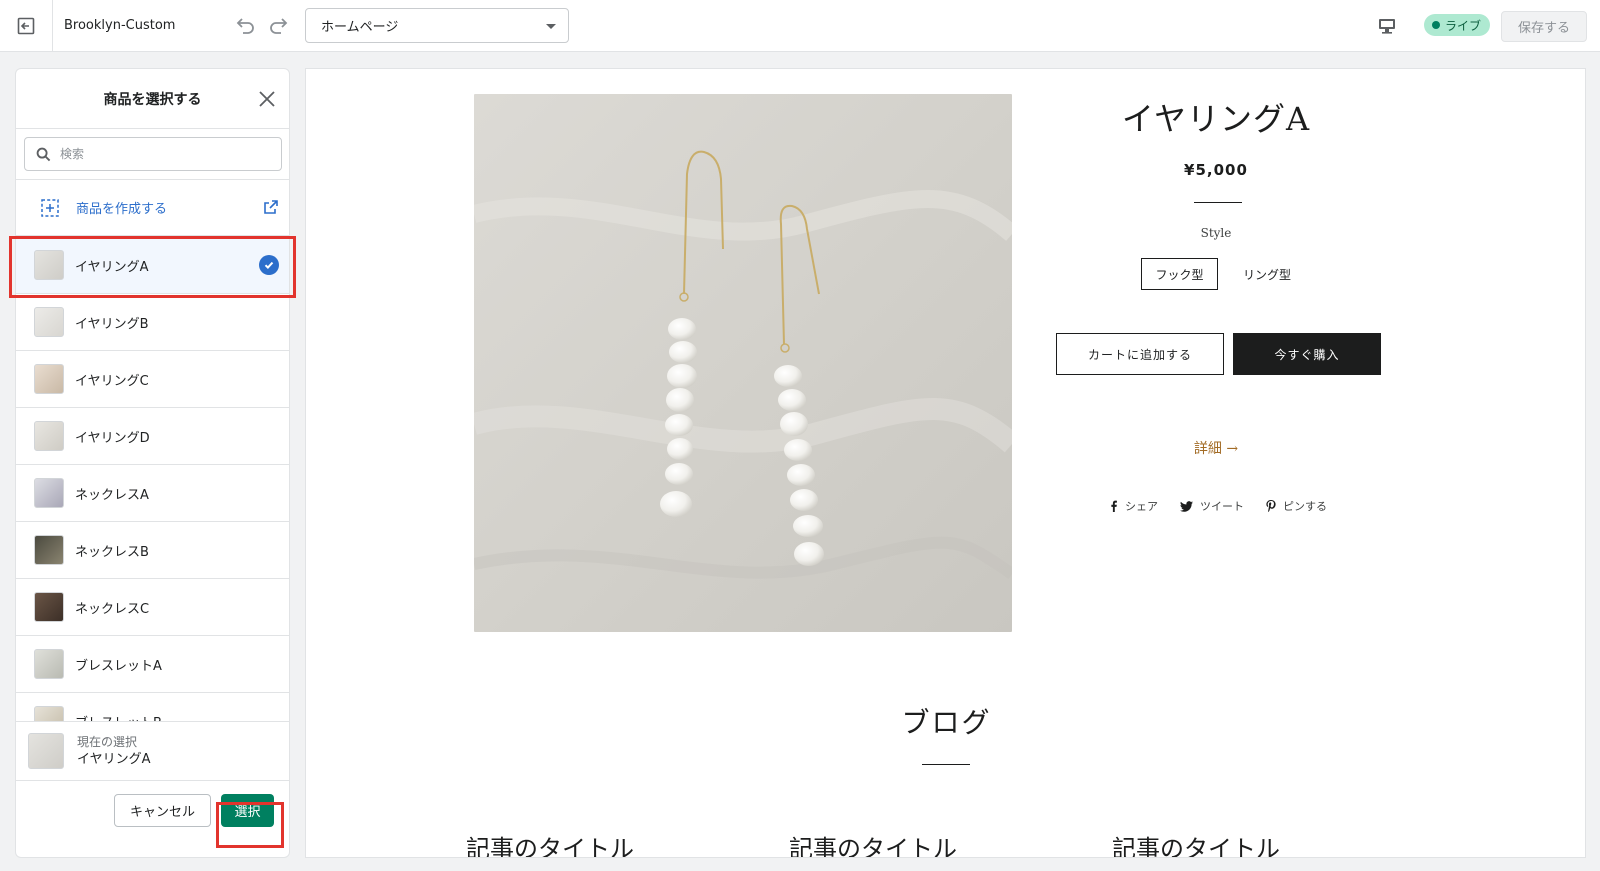 This screenshot has width=1600, height=871. What do you see at coordinates (152, 707) in the screenshot?
I see `product-item-bracelet-b: ブレスレットB` at bounding box center [152, 707].